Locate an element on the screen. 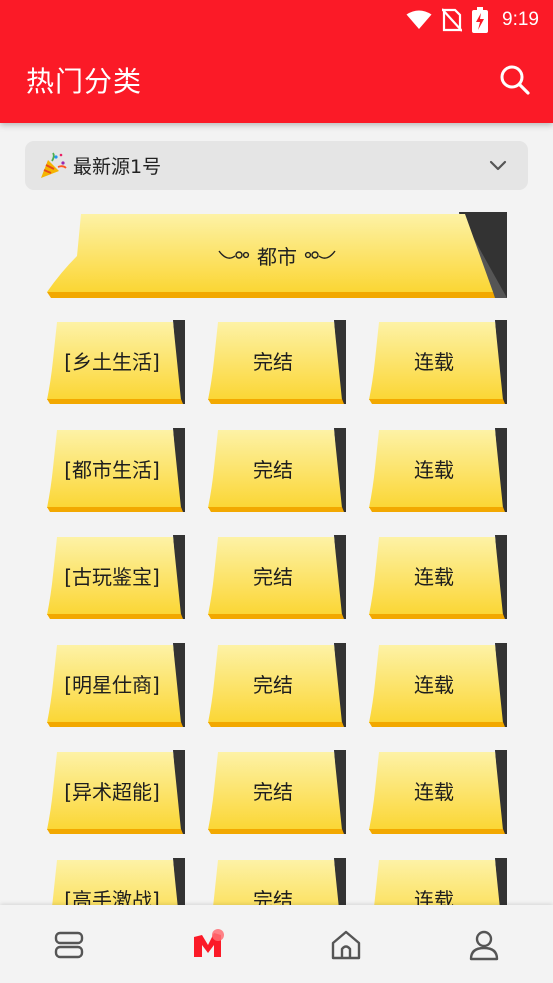  bookshelf-icon is located at coordinates (69, 945).